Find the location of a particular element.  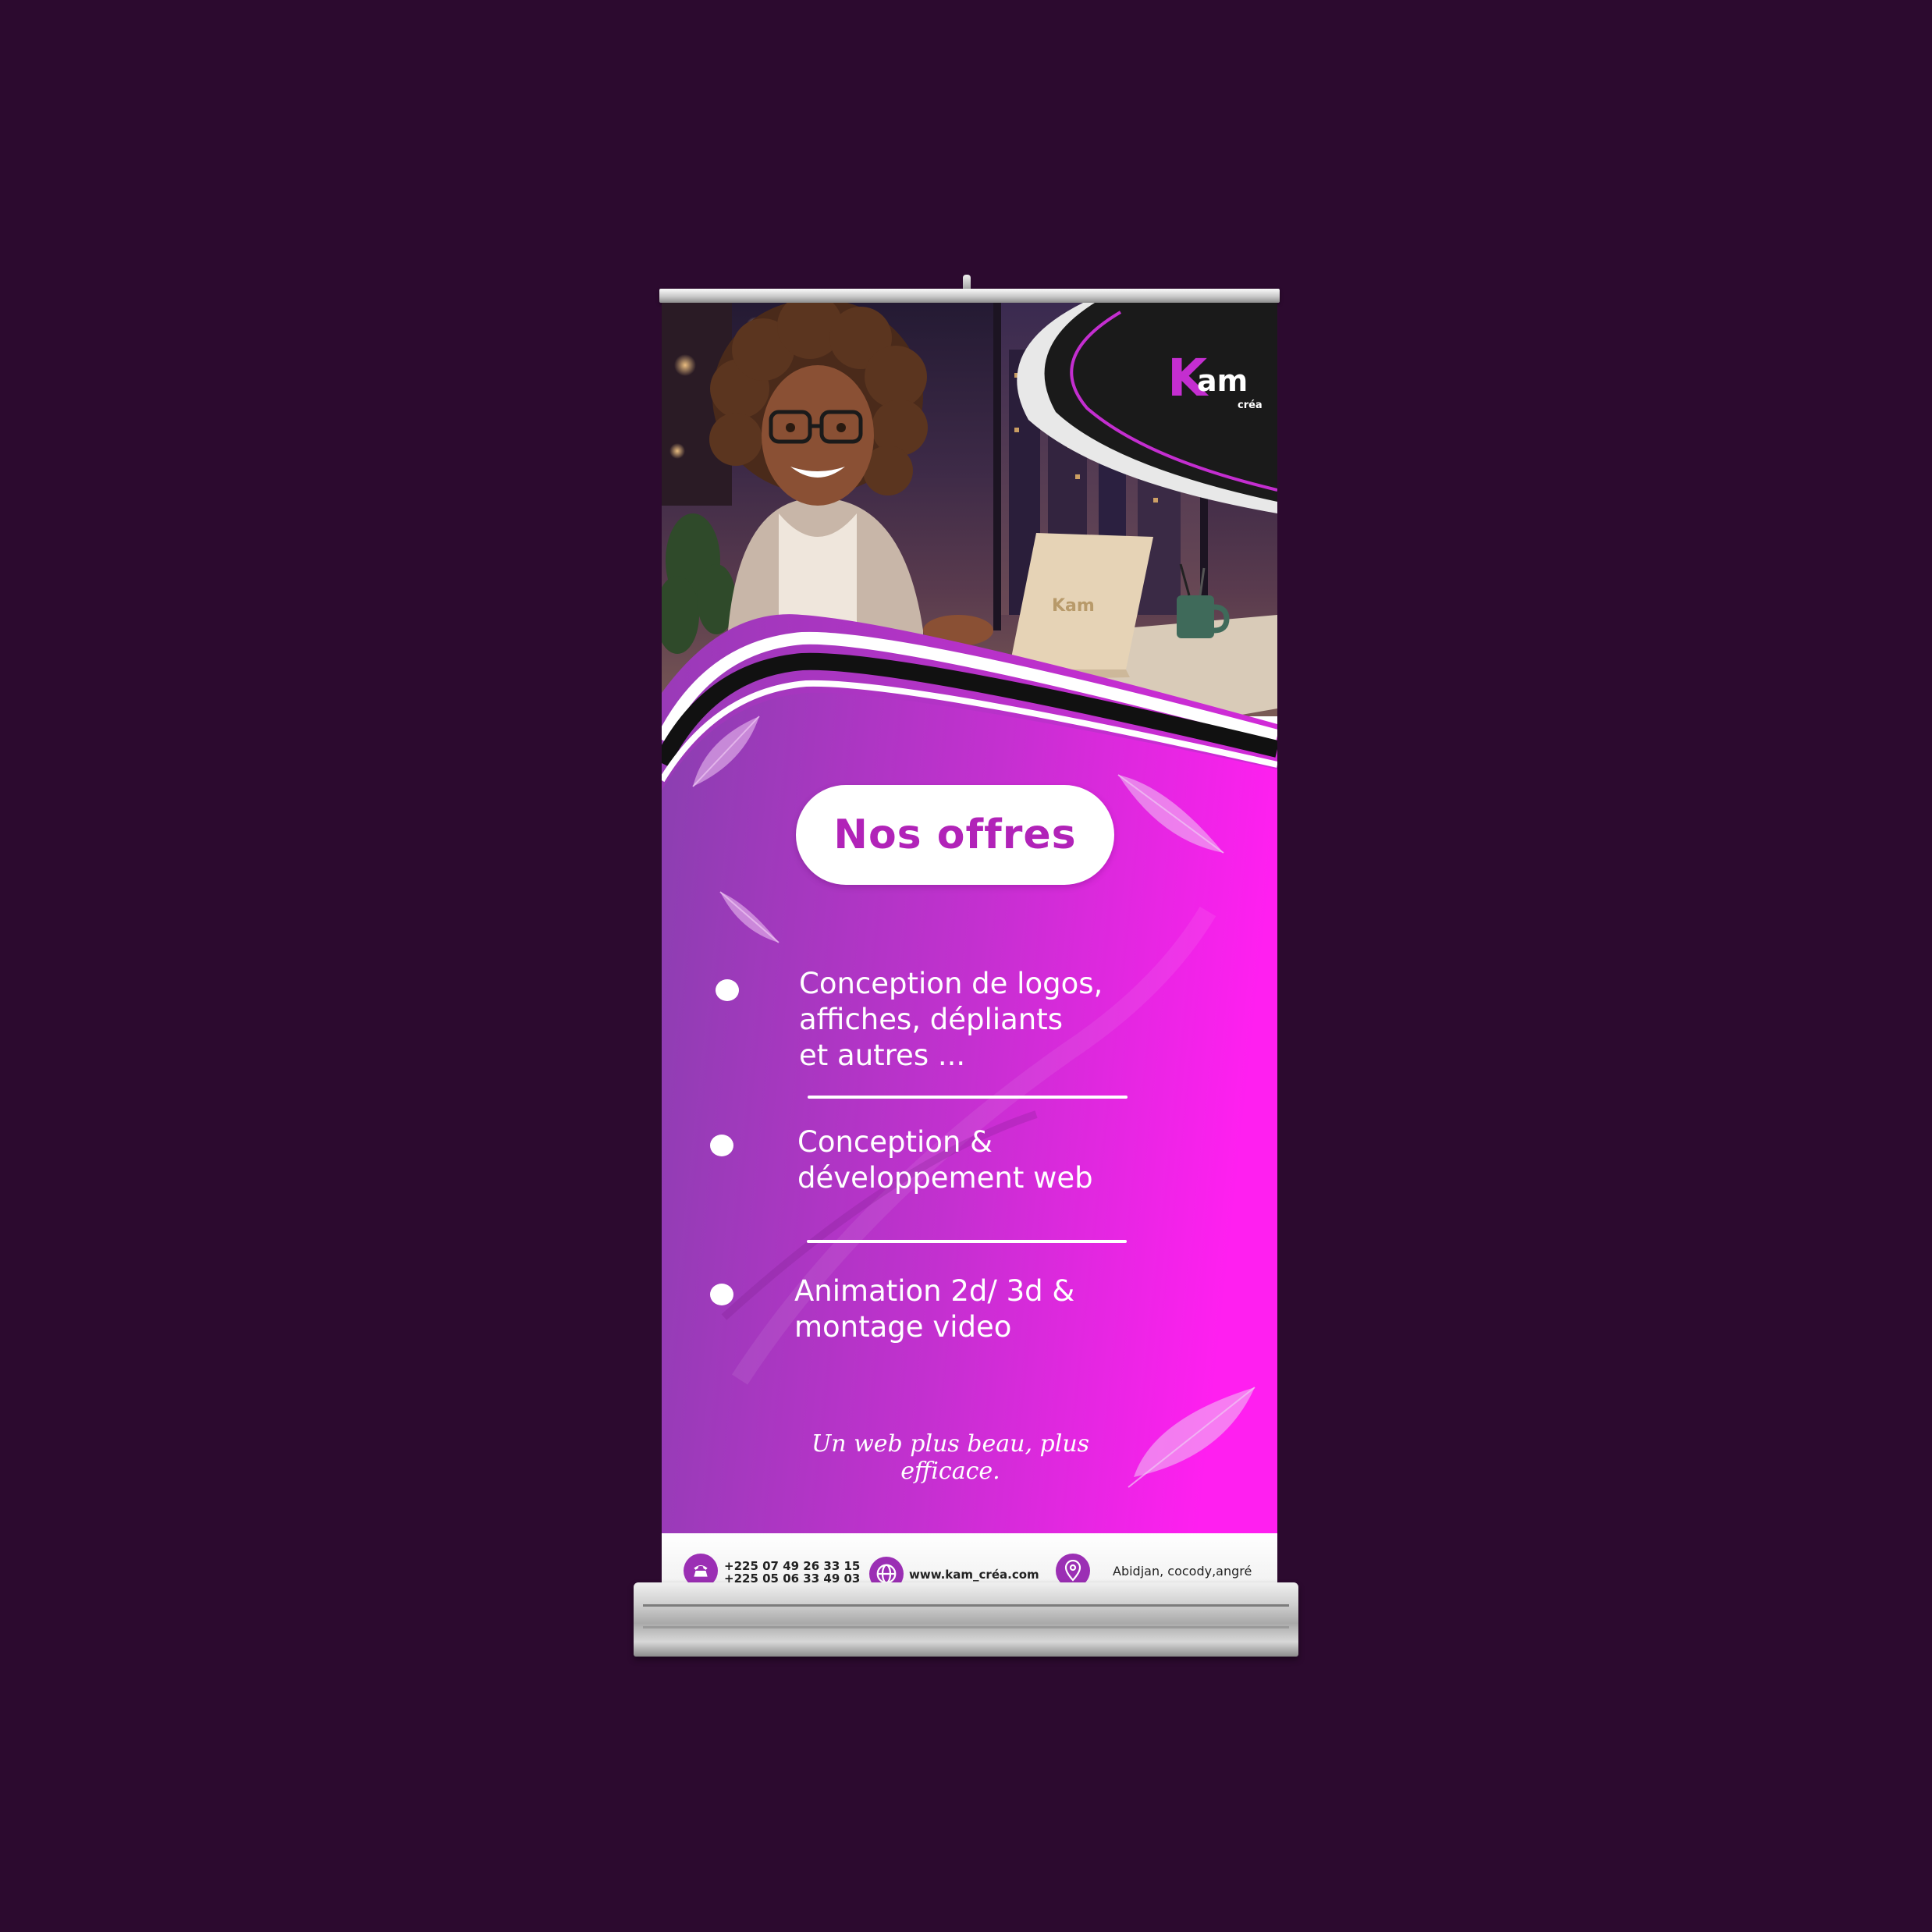

address-text: Abidjan, cocody,angré is located at coordinates (1182, 1571).